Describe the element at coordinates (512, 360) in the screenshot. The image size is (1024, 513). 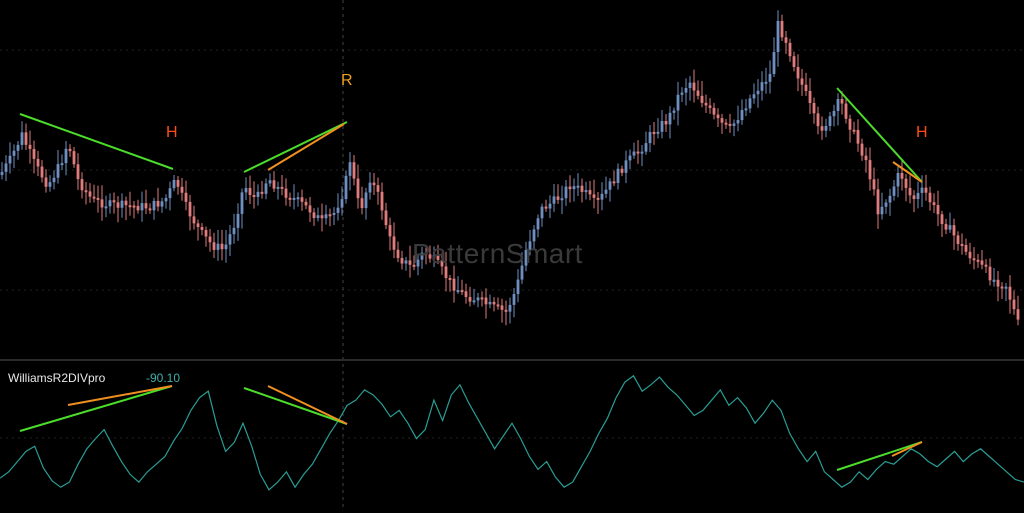
I see `panel-divider` at that location.